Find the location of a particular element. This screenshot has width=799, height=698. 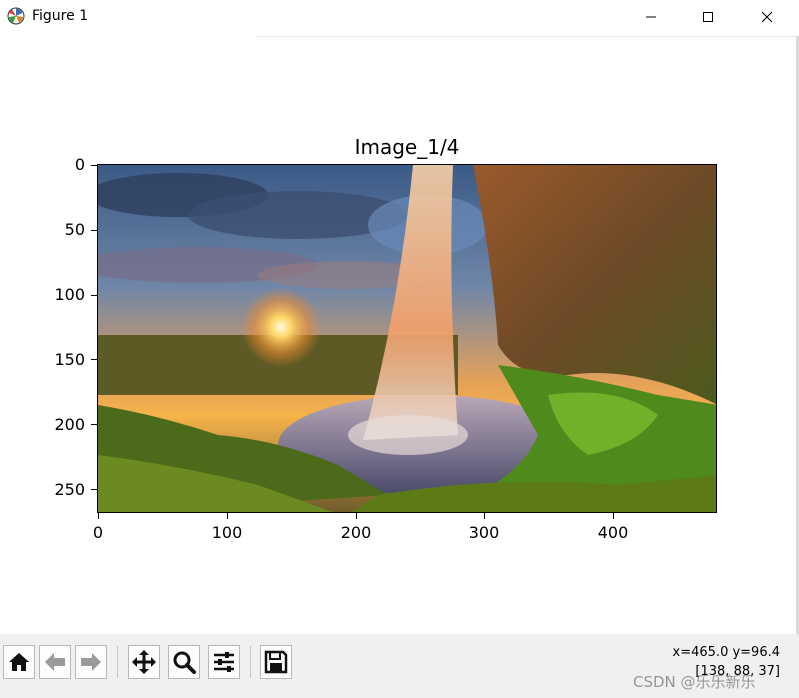

zoom-button is located at coordinates (184, 662).